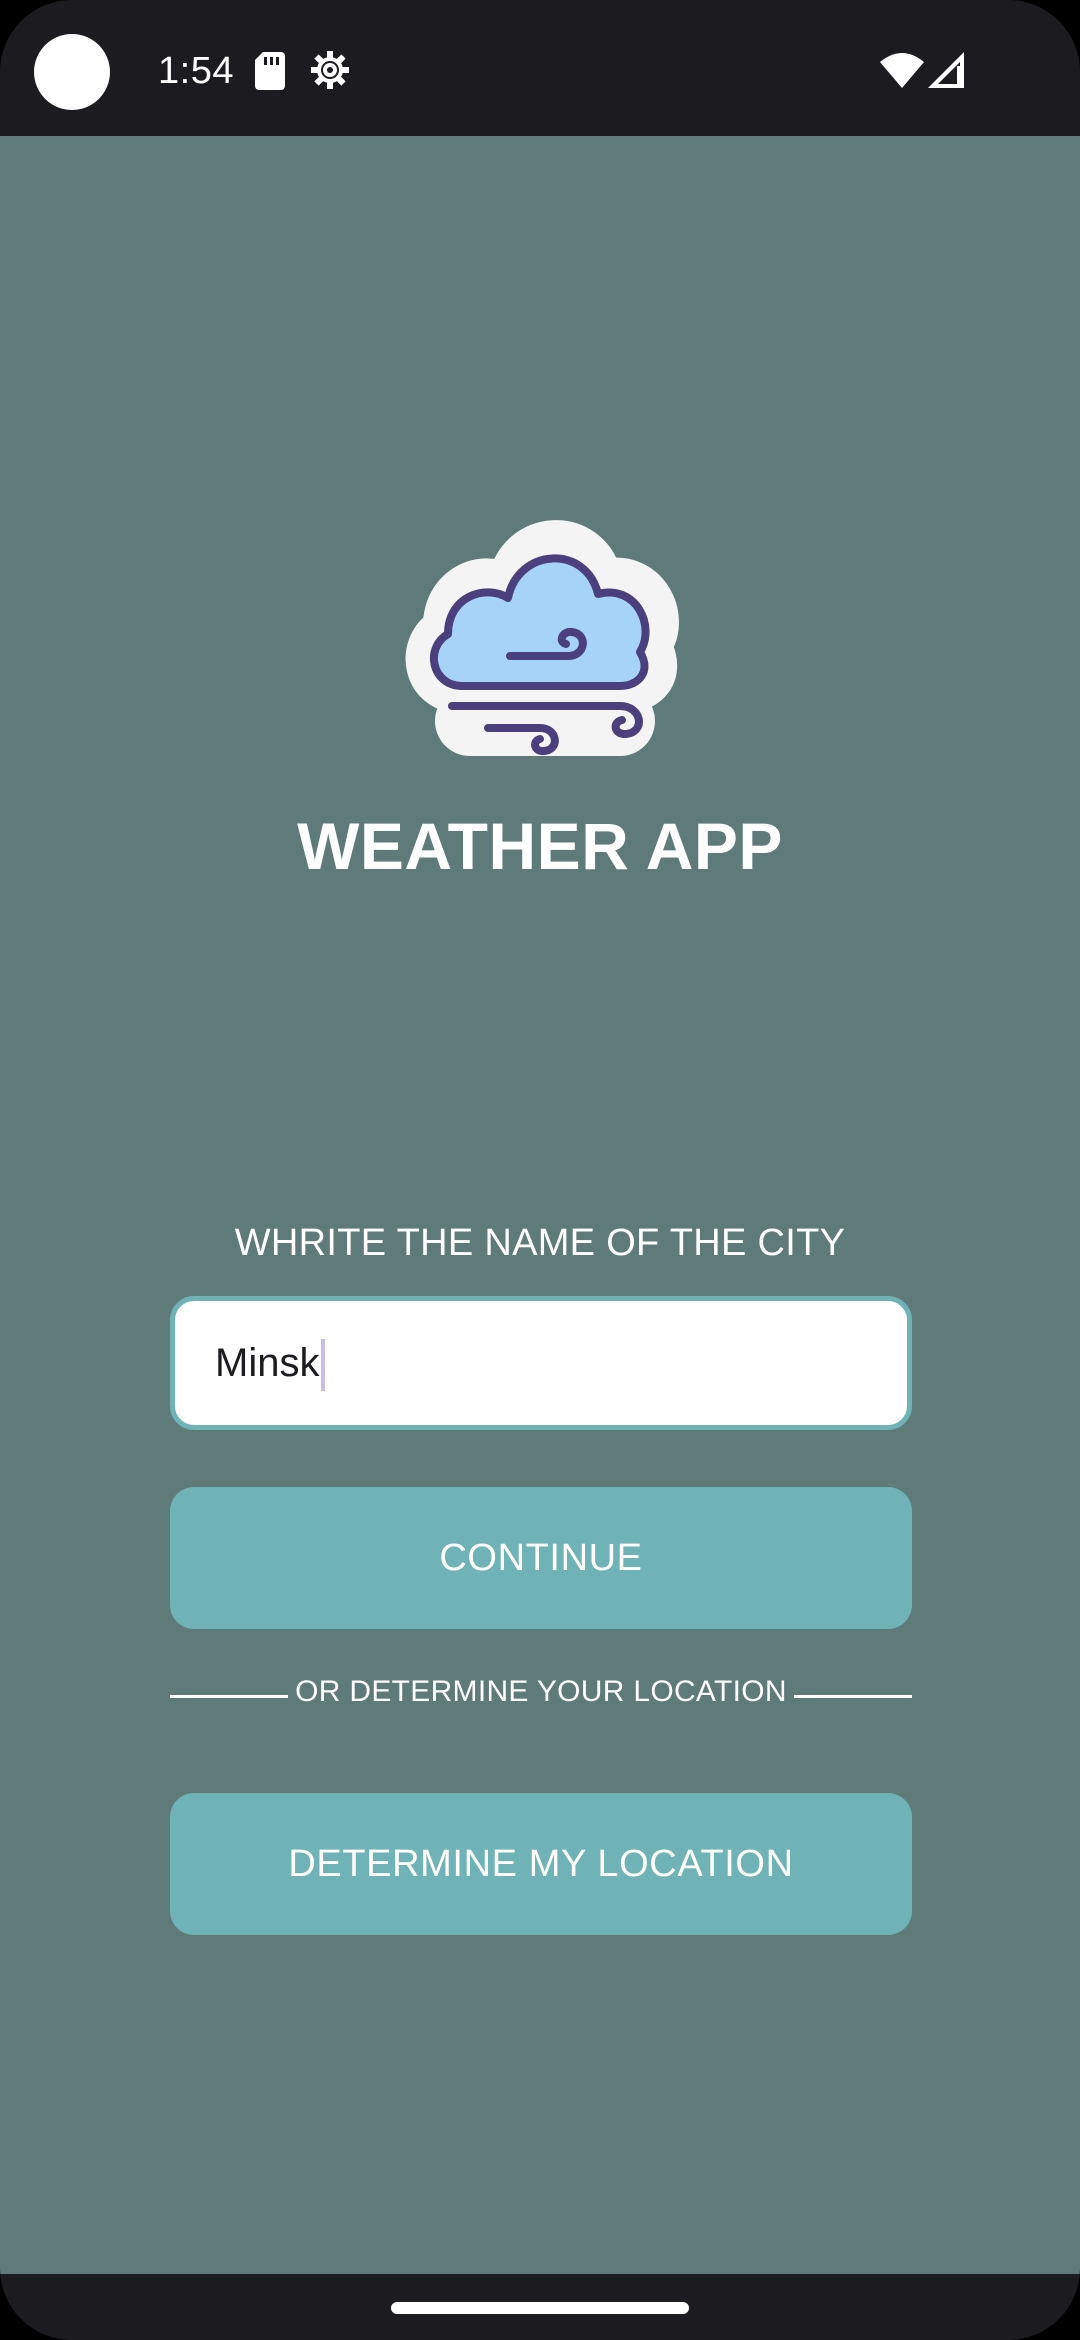 The image size is (1080, 2340). I want to click on cell-signal-icon, so click(946, 70).